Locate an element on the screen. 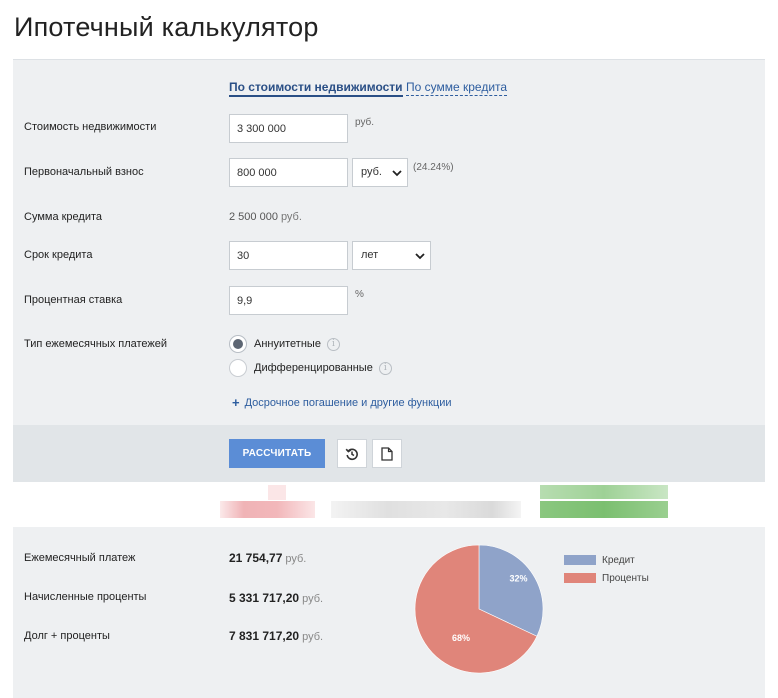 This screenshot has width=778, height=698. loan-amount-value: 2 500 000 руб. is located at coordinates (265, 217).